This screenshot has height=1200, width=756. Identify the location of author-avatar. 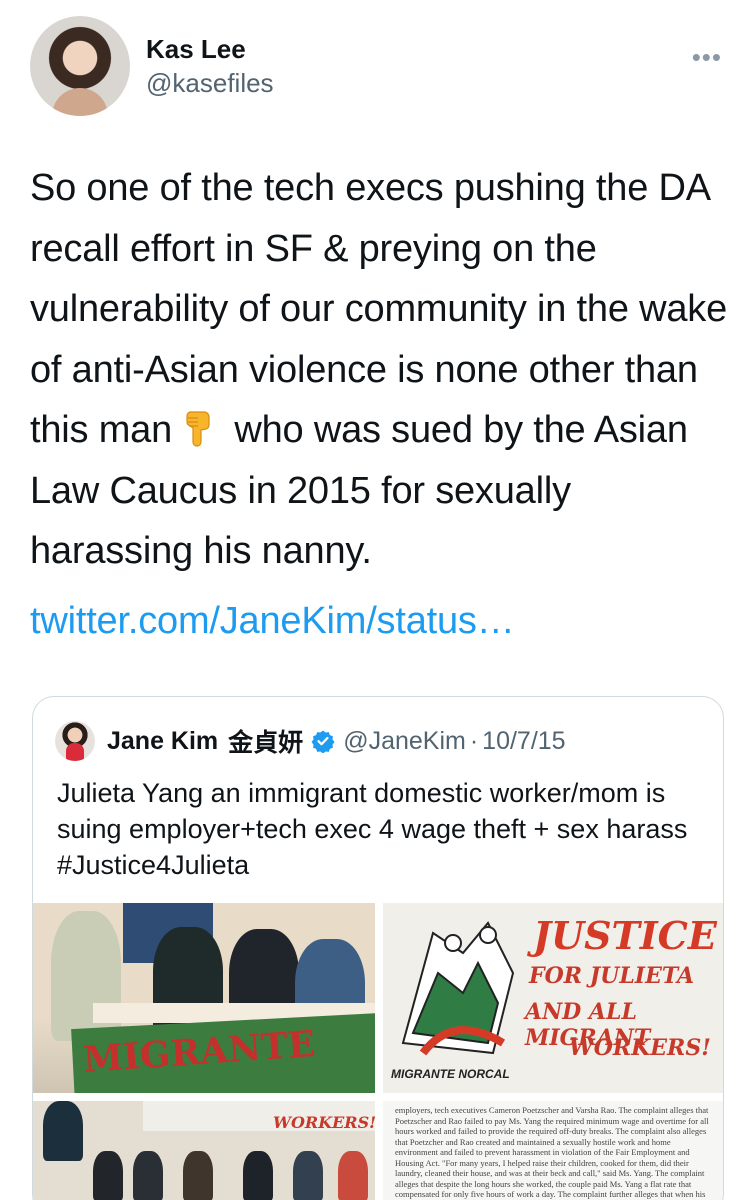
(80, 66).